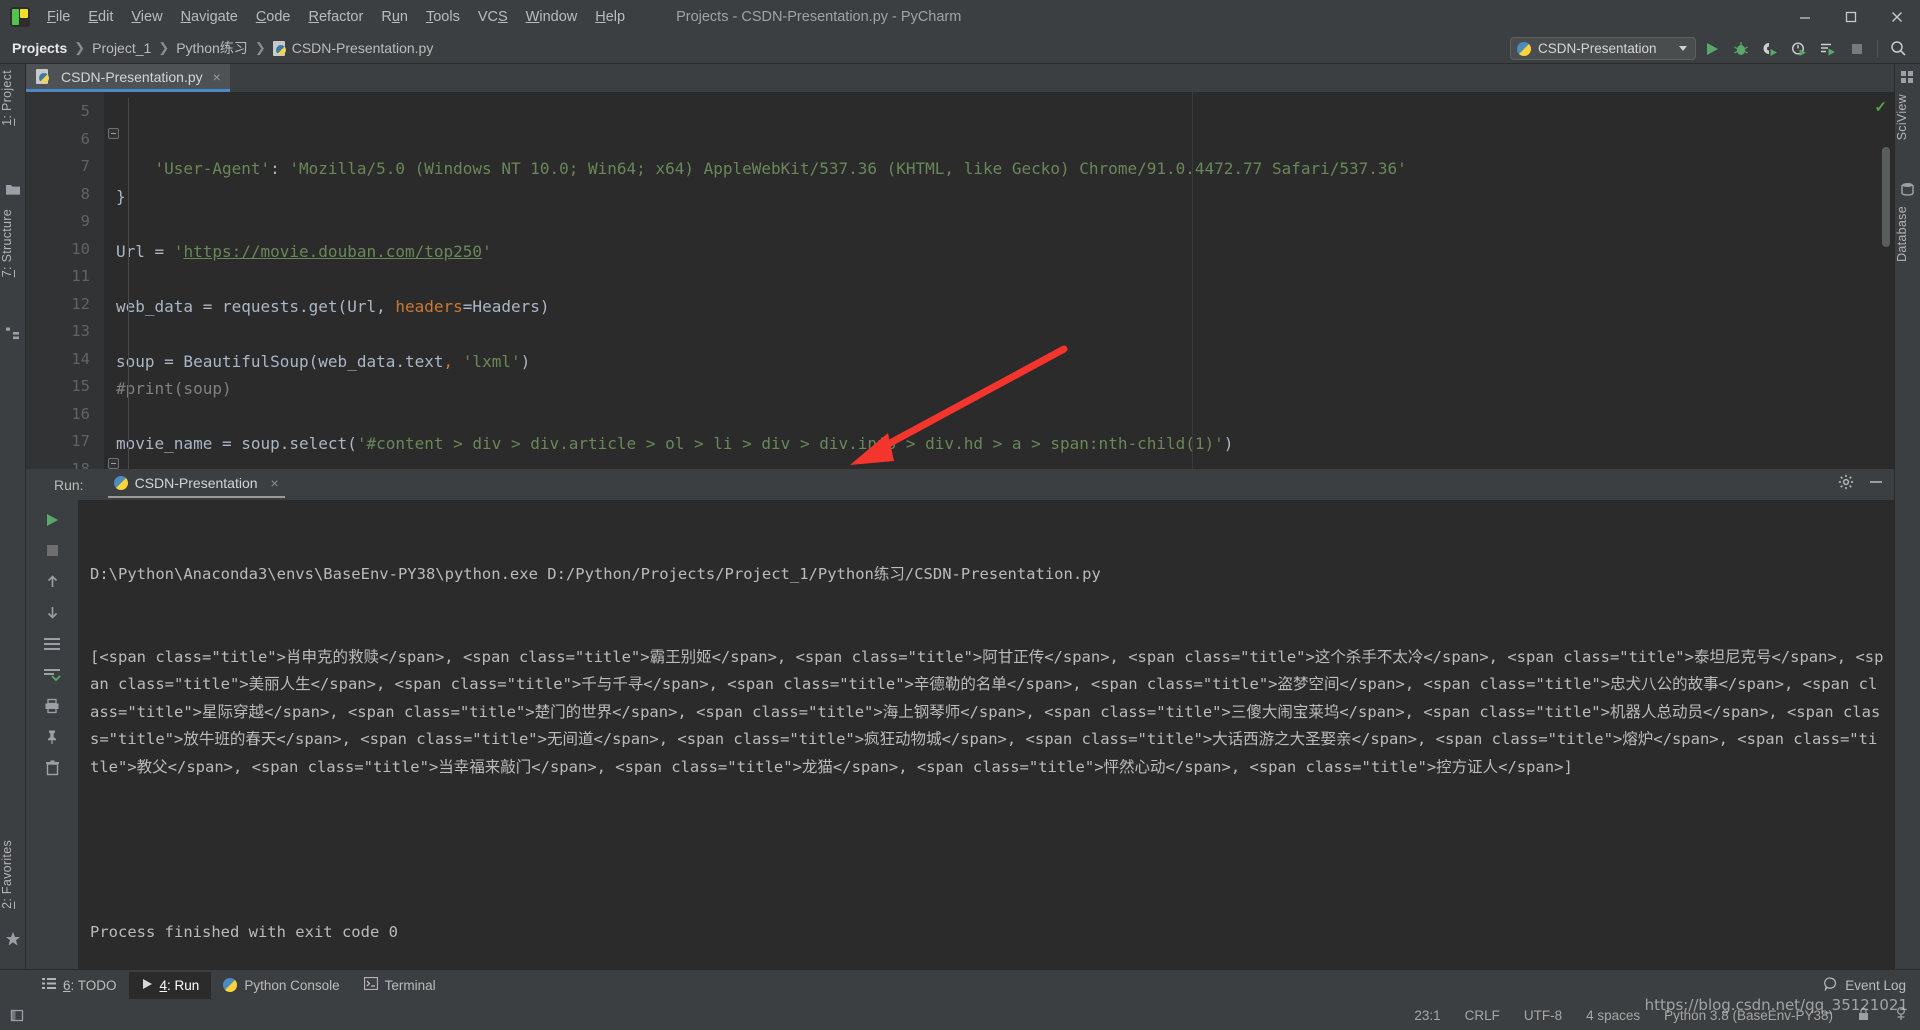 The image size is (1920, 1030). Describe the element at coordinates (39, 48) in the screenshot. I see `breadcrumb-projects: Projects` at that location.